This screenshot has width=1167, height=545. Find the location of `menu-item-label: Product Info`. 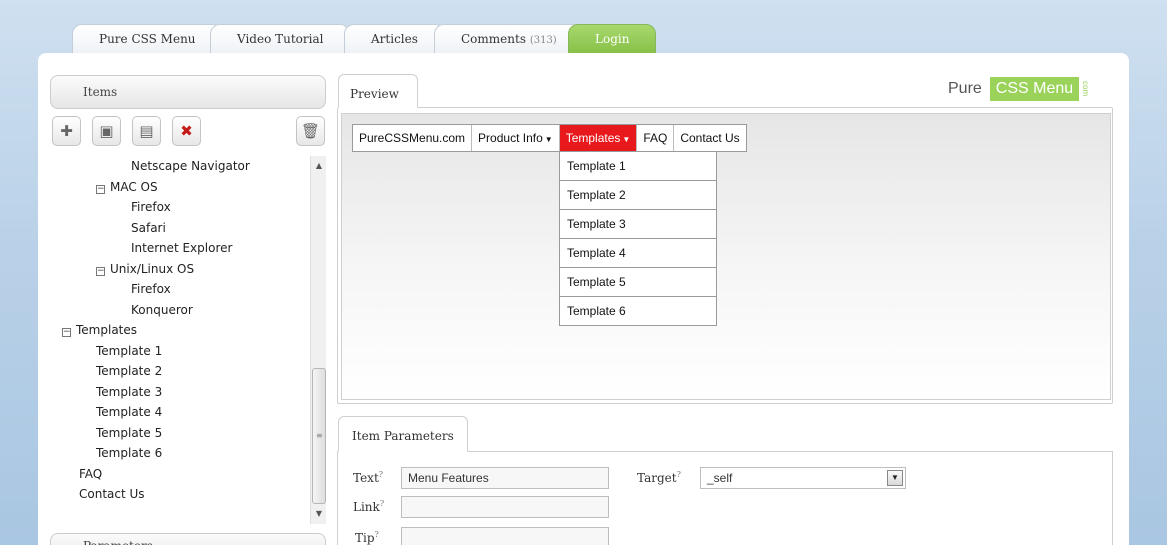

menu-item-label: Product Info is located at coordinates (510, 138).